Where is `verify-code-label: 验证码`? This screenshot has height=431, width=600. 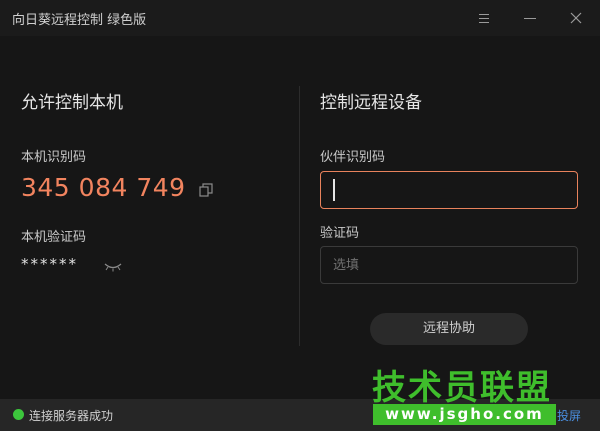 verify-code-label: 验证码 is located at coordinates (340, 233).